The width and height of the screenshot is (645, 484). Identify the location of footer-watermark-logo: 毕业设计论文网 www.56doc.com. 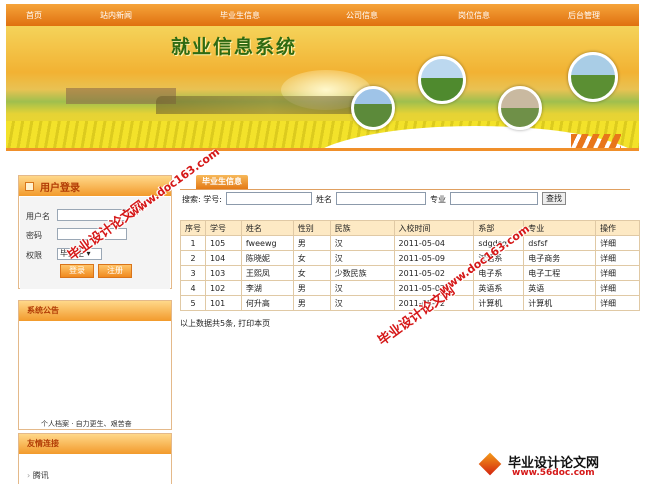
(538, 465).